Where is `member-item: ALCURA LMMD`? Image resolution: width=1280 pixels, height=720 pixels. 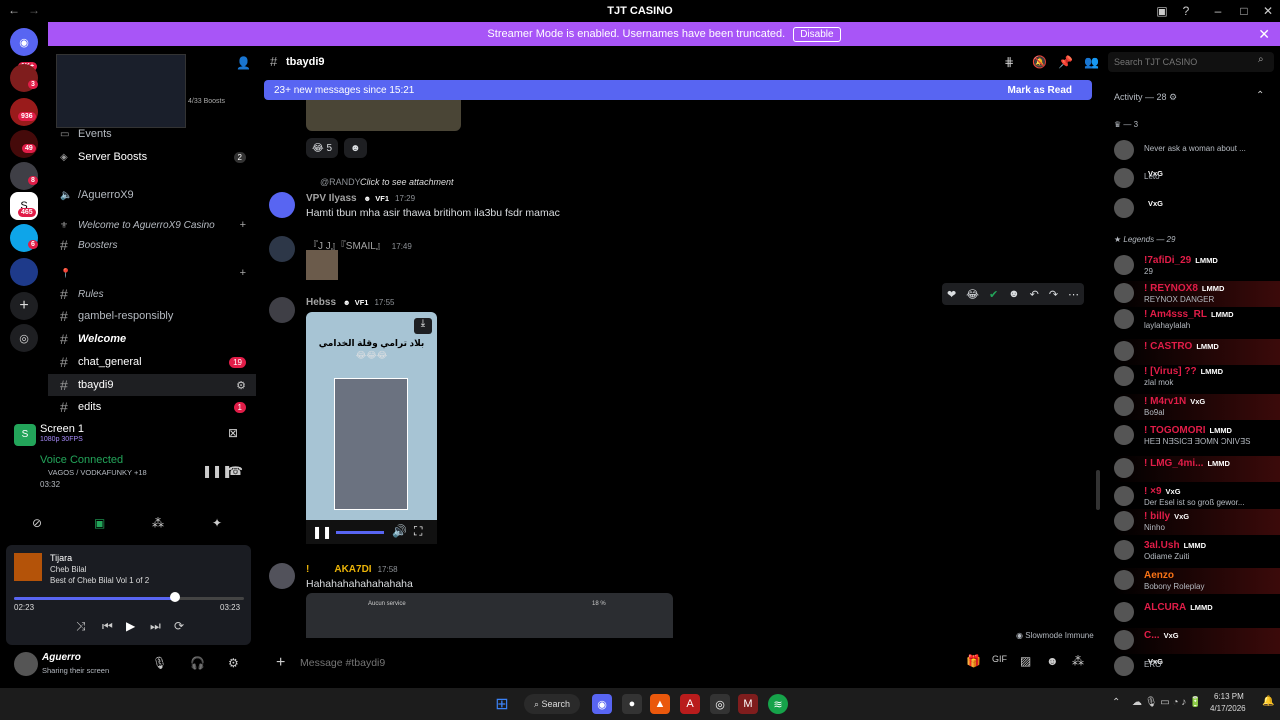
member-item: ALCURA LMMD is located at coordinates (1197, 613).